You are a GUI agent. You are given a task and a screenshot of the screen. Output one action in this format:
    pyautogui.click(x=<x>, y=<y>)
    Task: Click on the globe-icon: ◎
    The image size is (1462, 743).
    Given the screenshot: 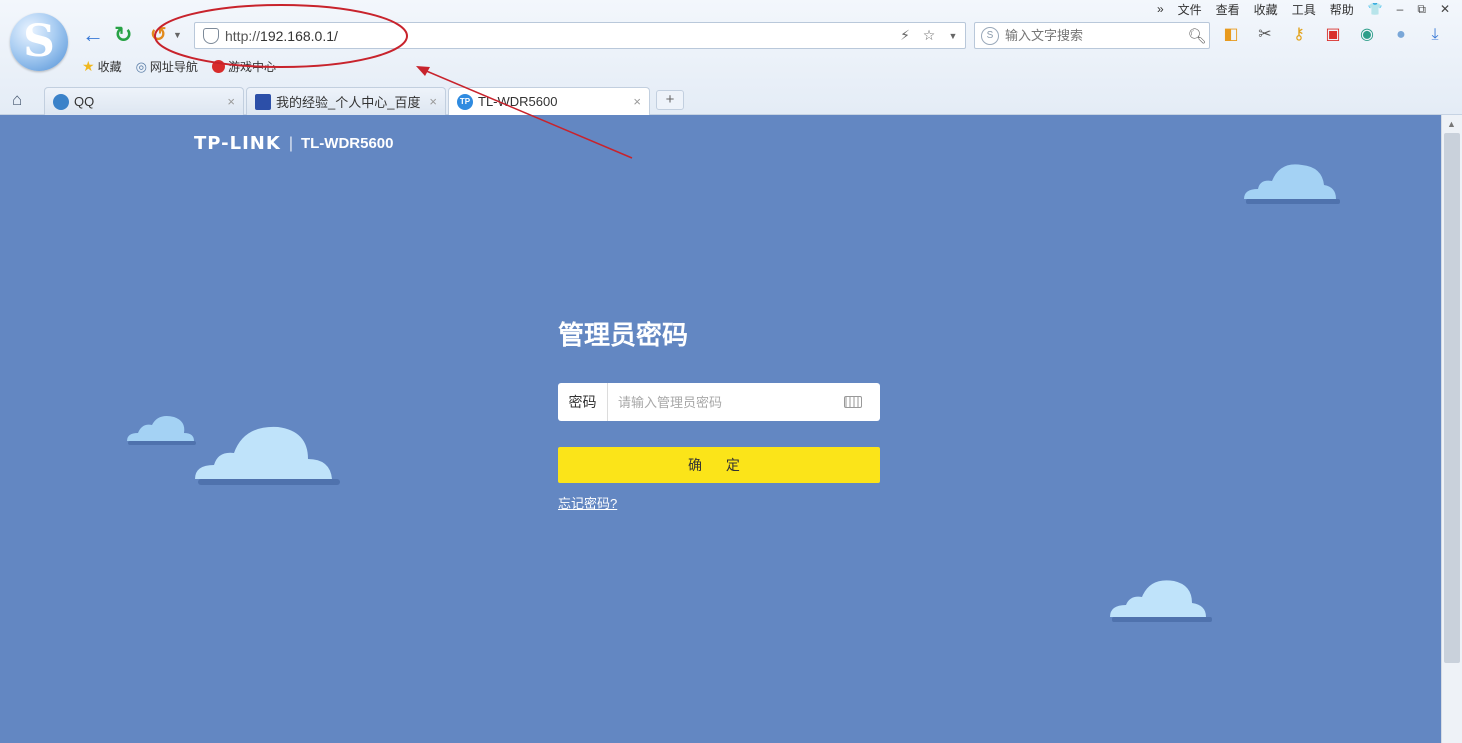 What is the action you would take?
    pyautogui.click(x=141, y=66)
    